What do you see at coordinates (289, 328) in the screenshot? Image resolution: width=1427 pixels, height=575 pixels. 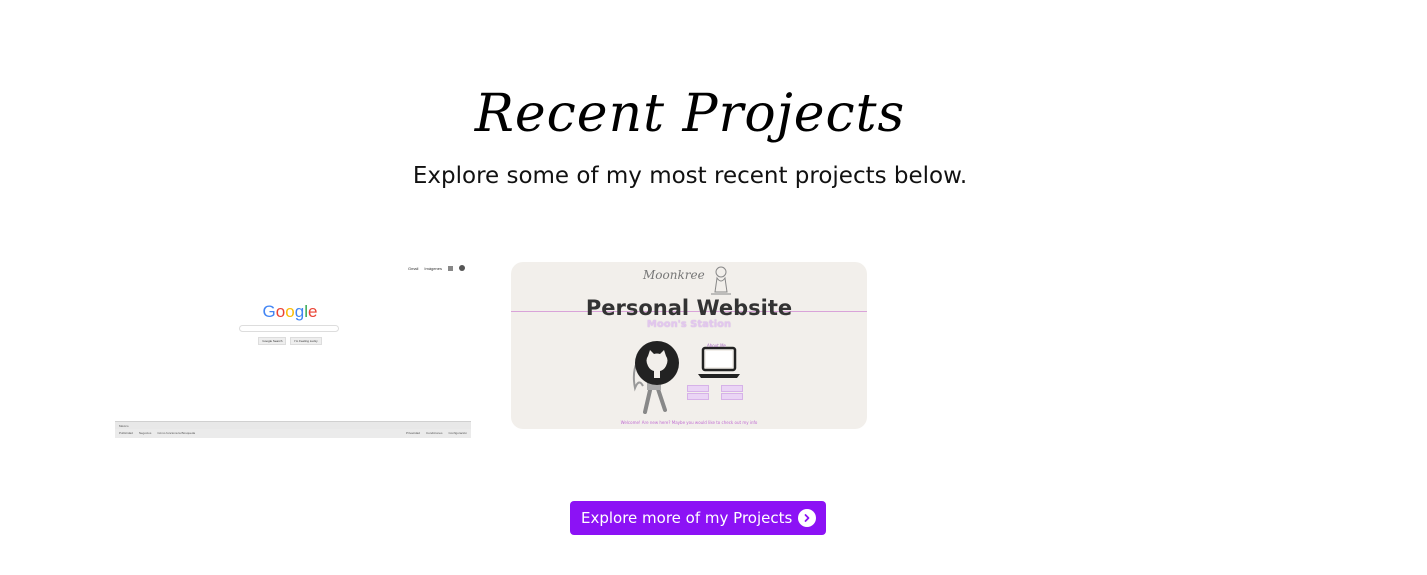 I see `google-search-bar` at bounding box center [289, 328].